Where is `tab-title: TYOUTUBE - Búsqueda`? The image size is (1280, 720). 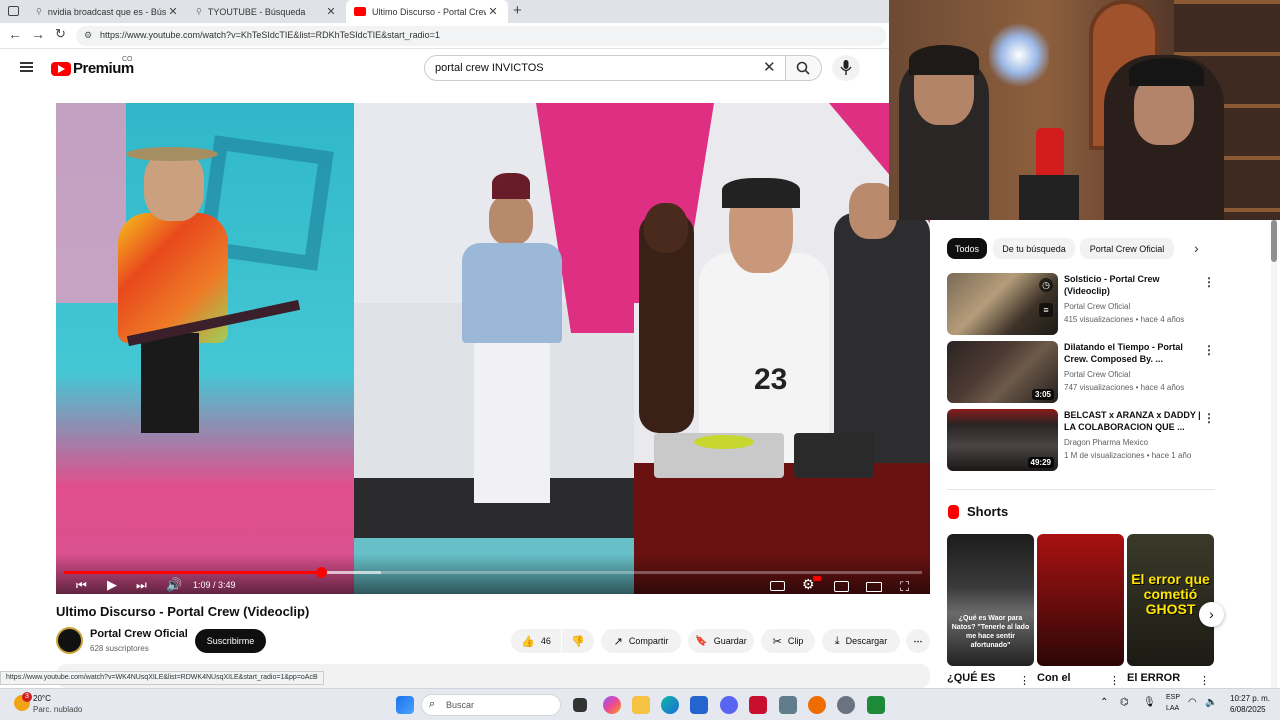 tab-title: TYOUTUBE - Búsqueda is located at coordinates (256, 11).